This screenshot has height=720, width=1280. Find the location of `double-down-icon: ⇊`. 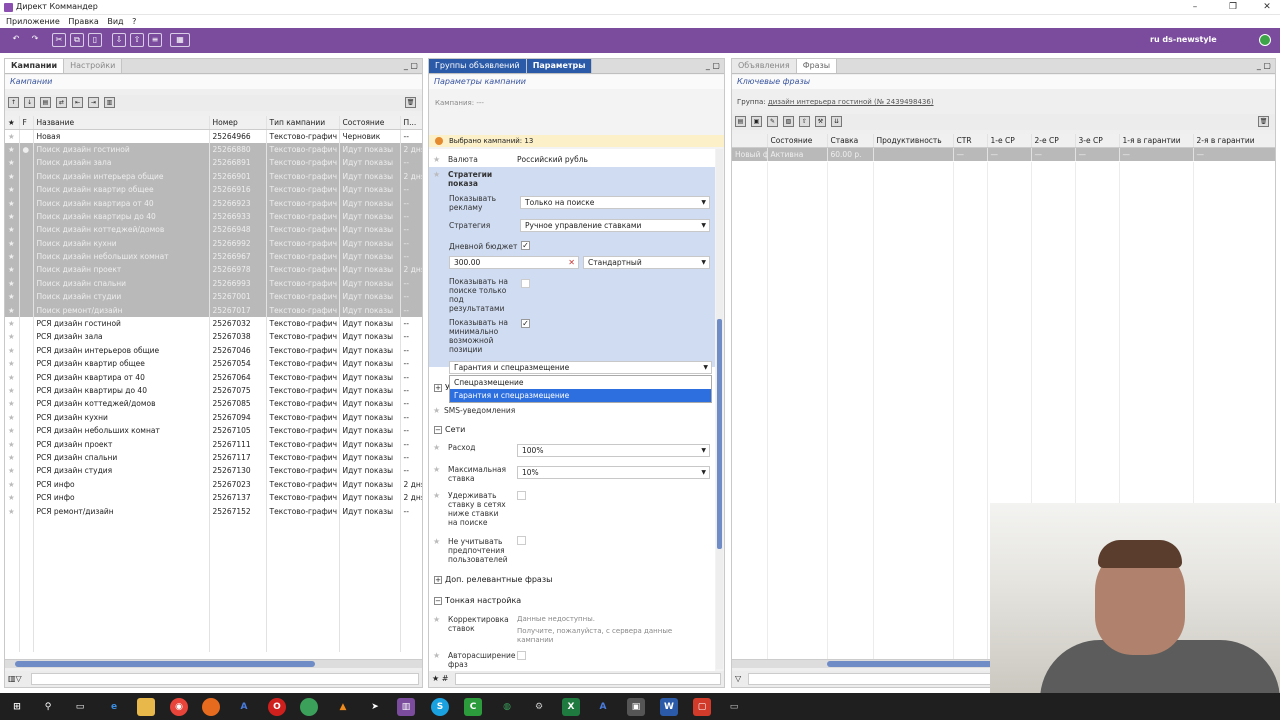

double-down-icon: ⇊ is located at coordinates (836, 121).